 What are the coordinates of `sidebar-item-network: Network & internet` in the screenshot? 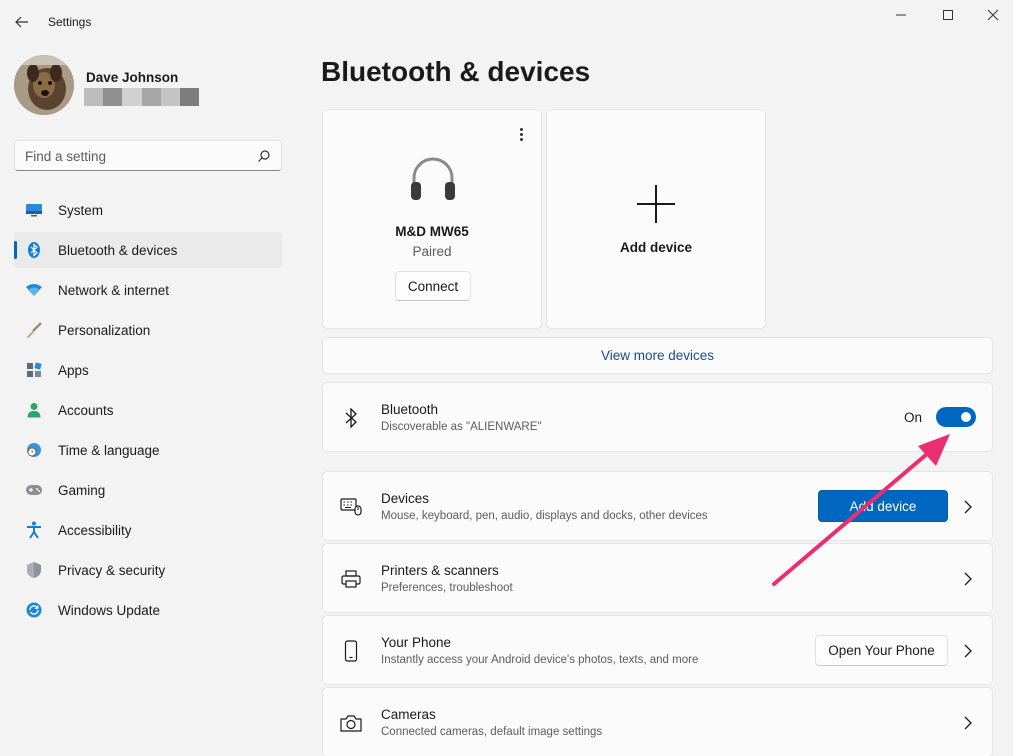 It's located at (148, 290).